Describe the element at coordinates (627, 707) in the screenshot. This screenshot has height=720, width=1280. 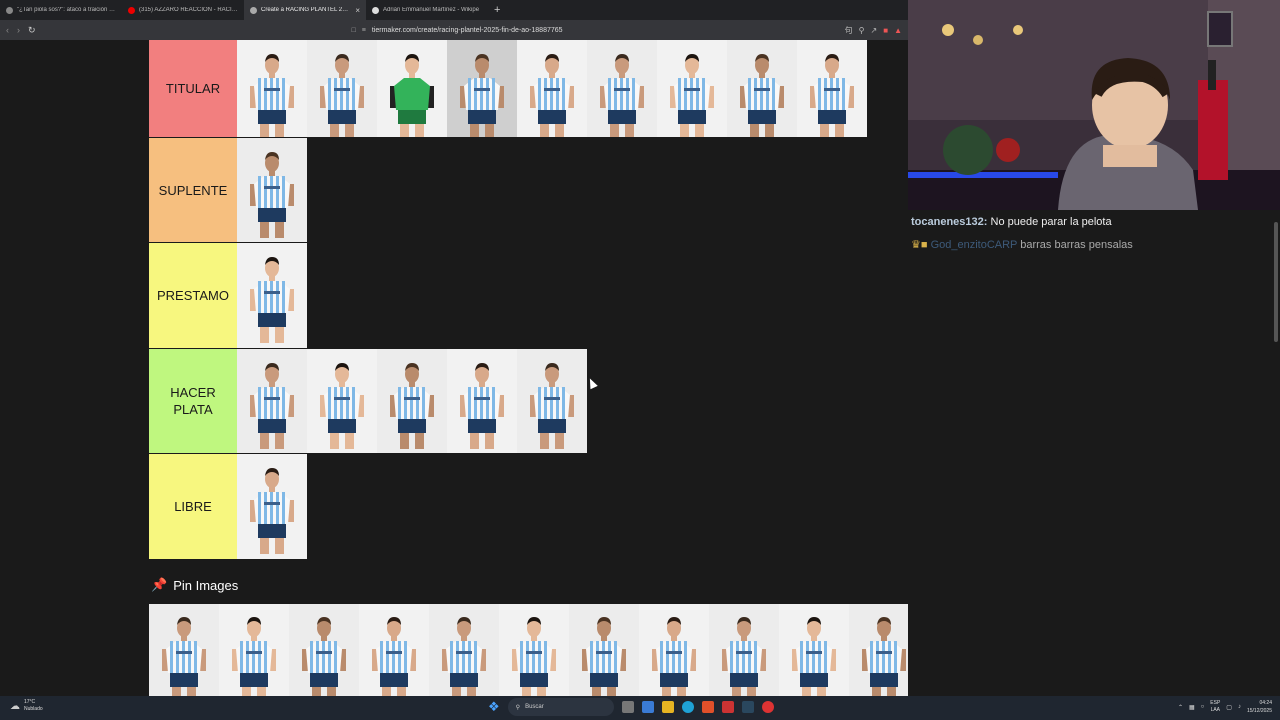
I see `task-view-icon` at that location.